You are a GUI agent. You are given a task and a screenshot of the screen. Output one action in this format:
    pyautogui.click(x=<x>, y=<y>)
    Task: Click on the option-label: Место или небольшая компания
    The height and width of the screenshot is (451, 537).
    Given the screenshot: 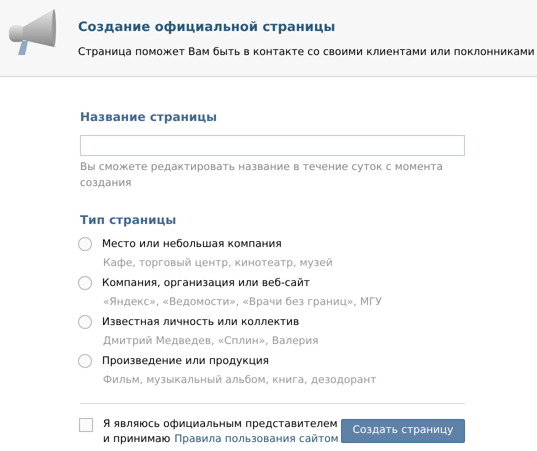 What is the action you would take?
    pyautogui.click(x=192, y=244)
    